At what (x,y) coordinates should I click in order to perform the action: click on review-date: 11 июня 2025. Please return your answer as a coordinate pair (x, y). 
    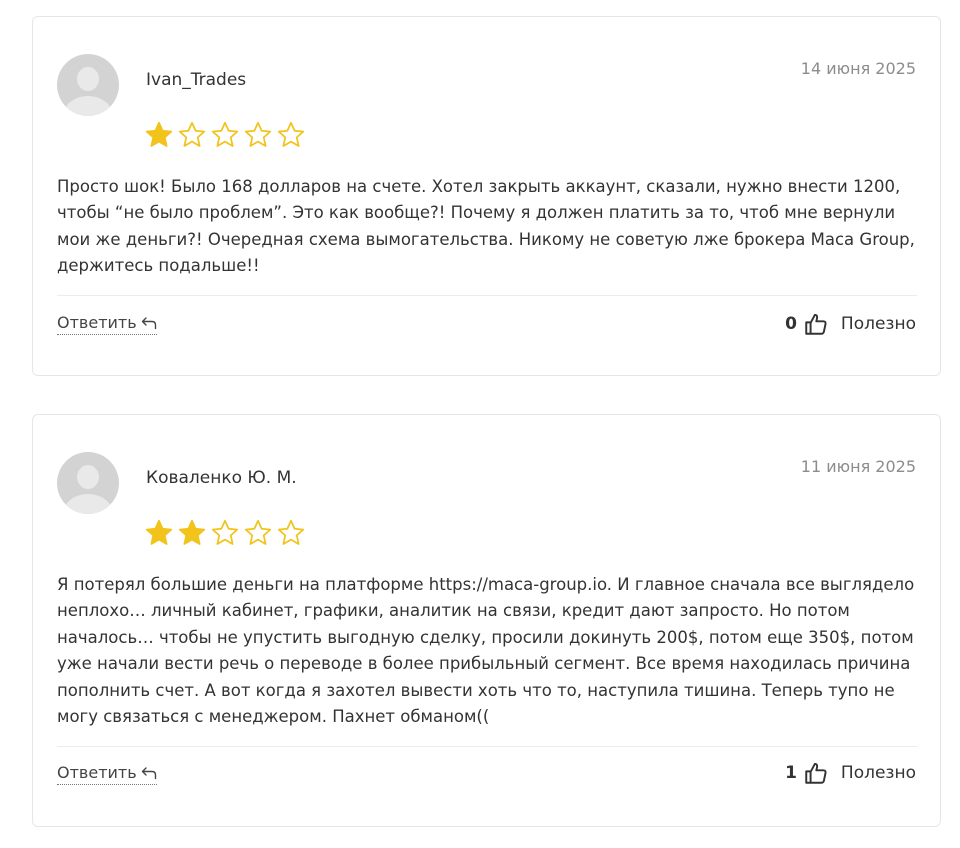
    Looking at the image, I should click on (858, 466).